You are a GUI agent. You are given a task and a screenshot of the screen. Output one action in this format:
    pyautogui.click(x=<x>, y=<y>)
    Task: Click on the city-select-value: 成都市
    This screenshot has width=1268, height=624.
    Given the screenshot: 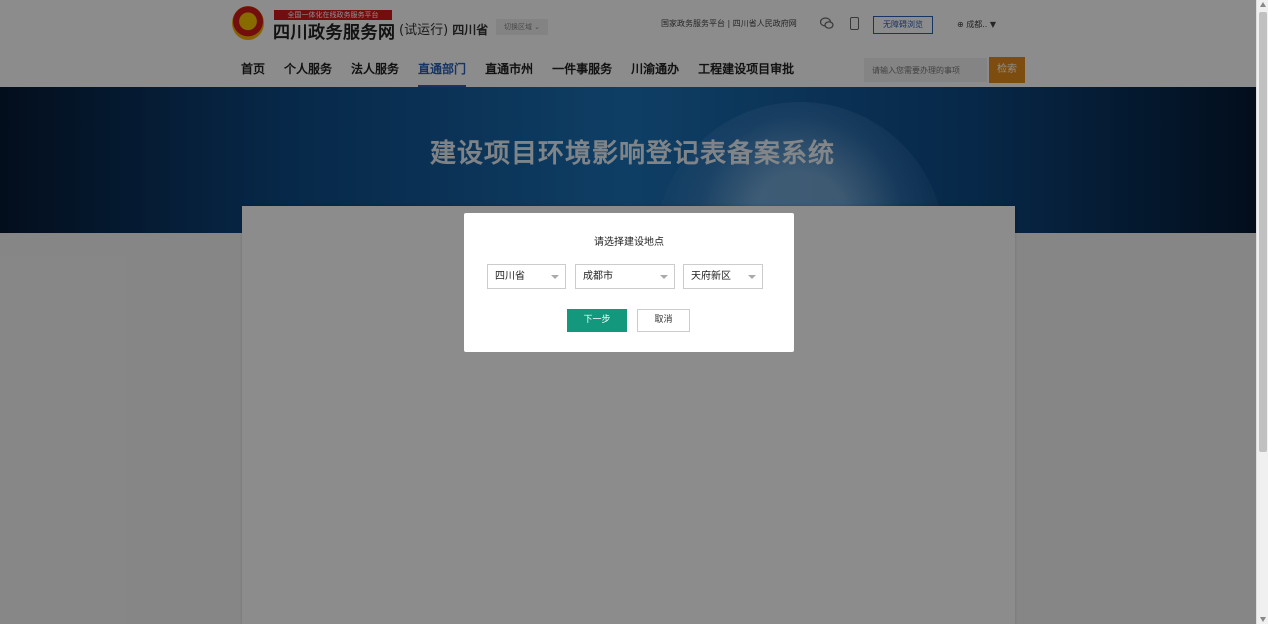 What is the action you would take?
    pyautogui.click(x=598, y=276)
    